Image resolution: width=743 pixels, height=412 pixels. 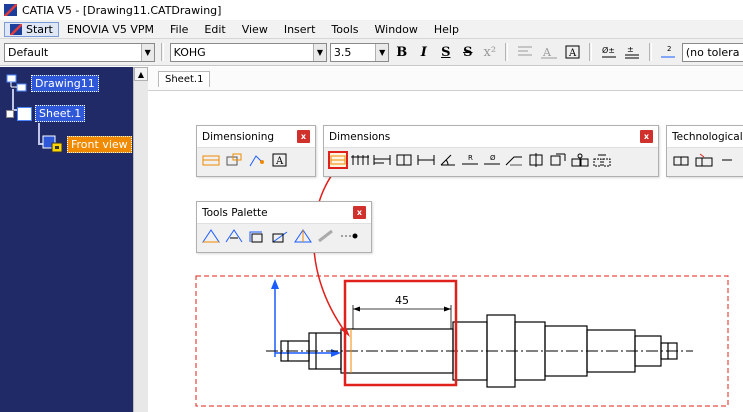 I want to click on diameter-dimension-icon: Ø, so click(x=492, y=160).